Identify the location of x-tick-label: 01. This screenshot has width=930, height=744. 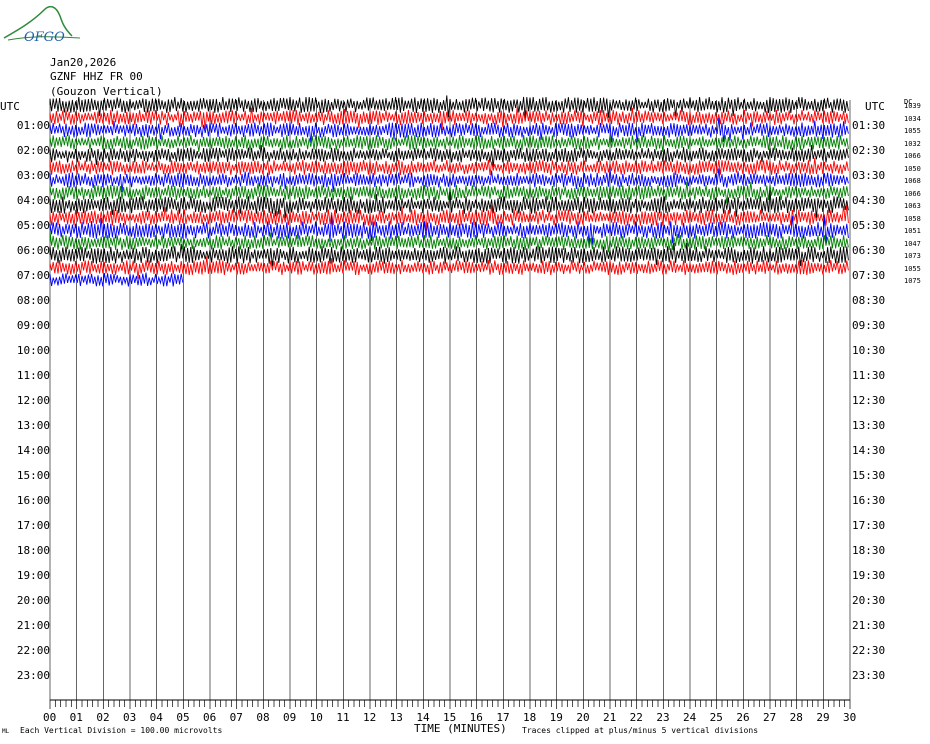
(76, 717).